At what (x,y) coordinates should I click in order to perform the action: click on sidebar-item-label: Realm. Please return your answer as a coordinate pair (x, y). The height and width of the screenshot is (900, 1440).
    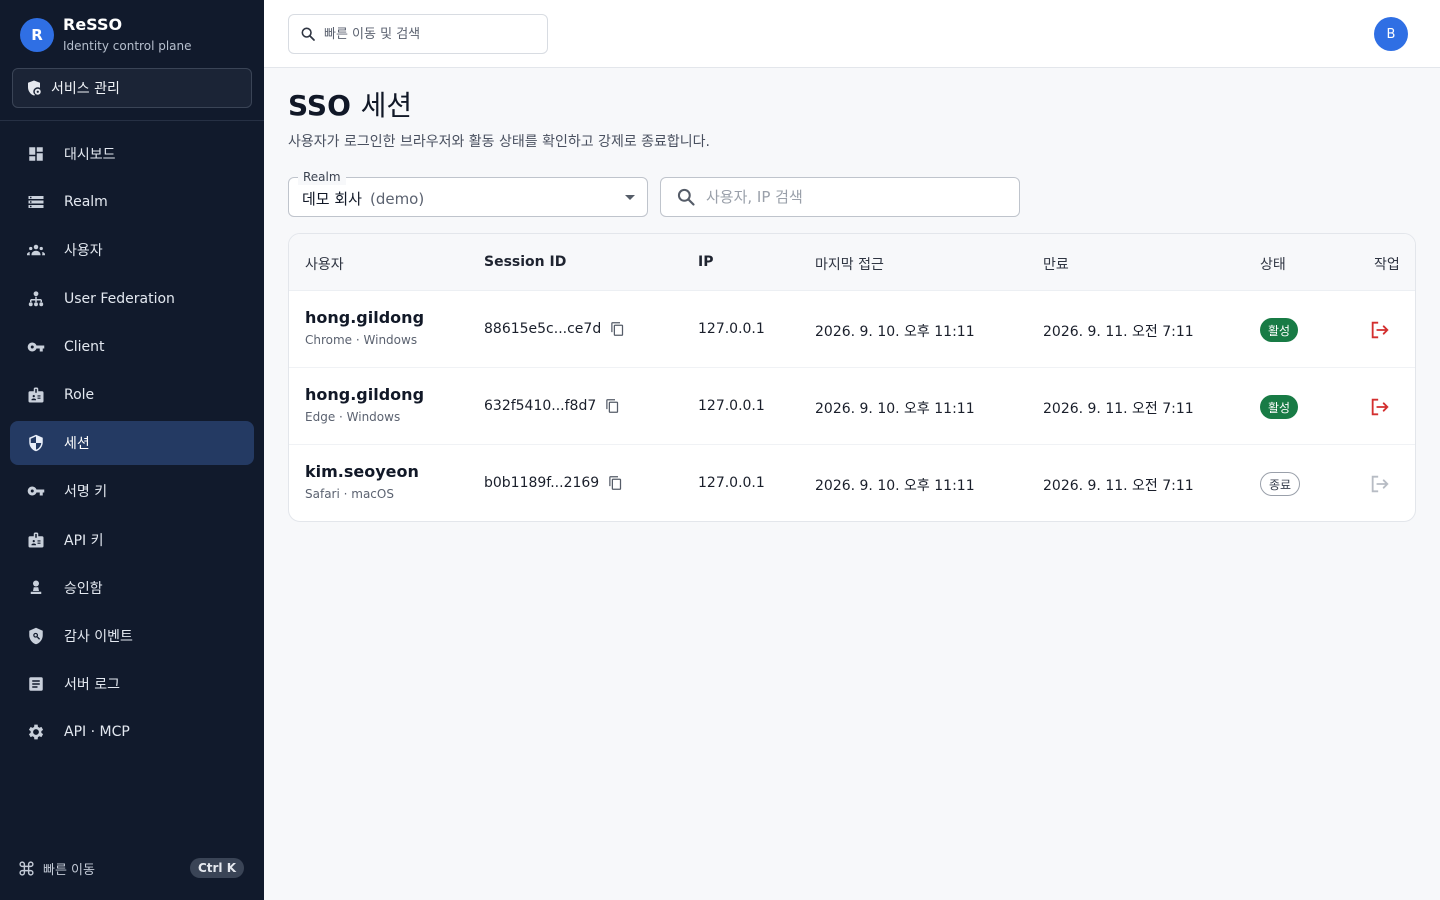
    Looking at the image, I should click on (86, 202).